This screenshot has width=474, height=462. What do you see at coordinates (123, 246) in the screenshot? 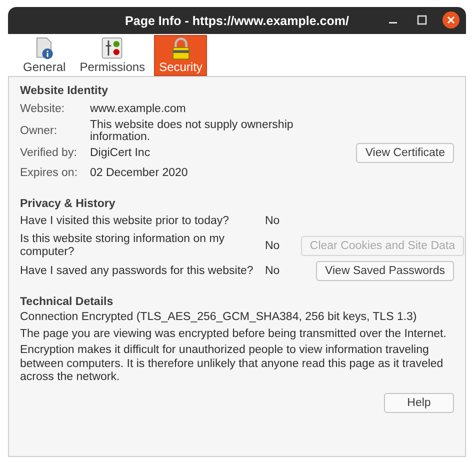
I see `question-text: Is this website storing information on my computer?` at bounding box center [123, 246].